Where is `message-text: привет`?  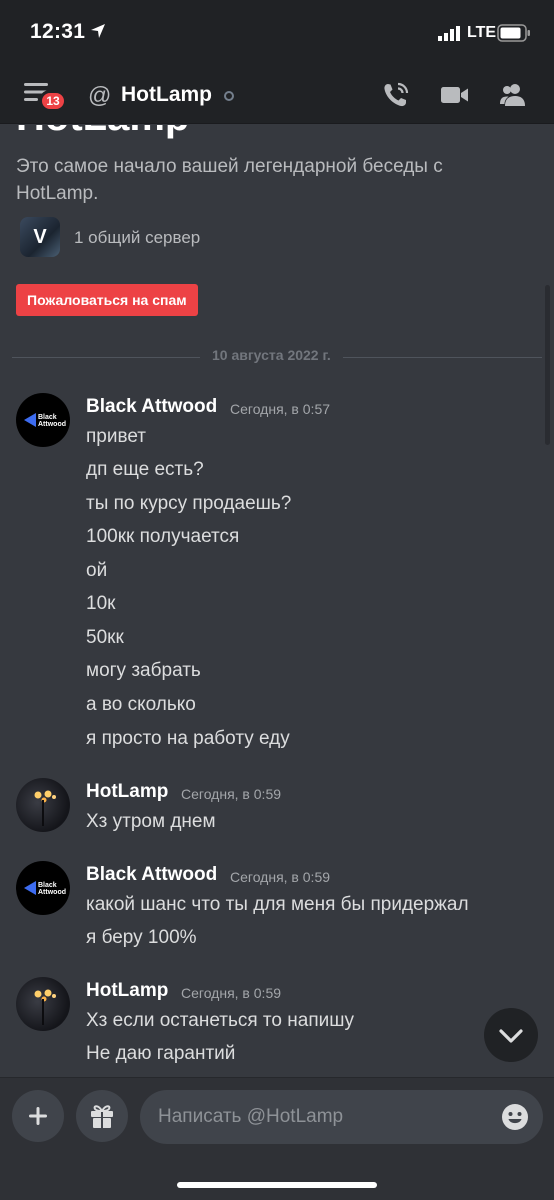
message-text: привет is located at coordinates (116, 436).